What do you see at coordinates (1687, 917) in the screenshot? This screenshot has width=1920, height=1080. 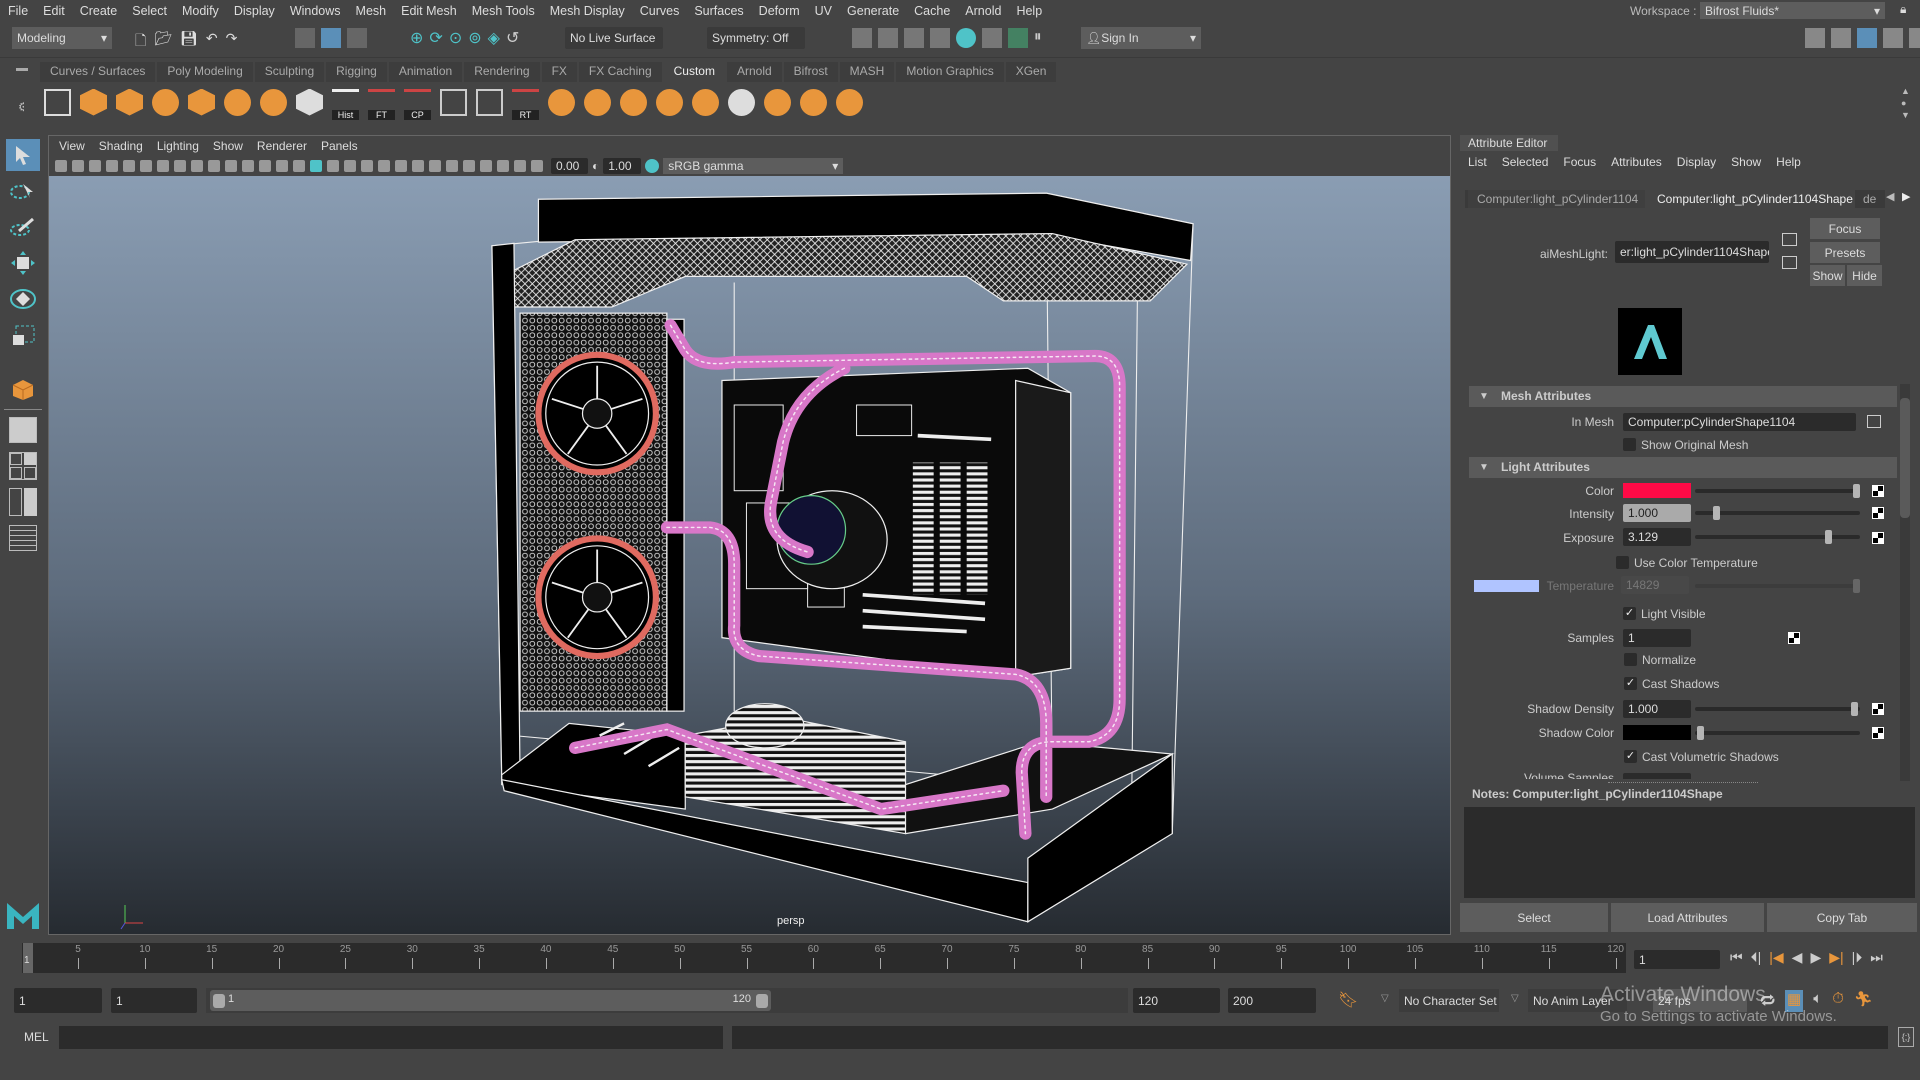 I see `load-attributes-button: Load Attributes` at bounding box center [1687, 917].